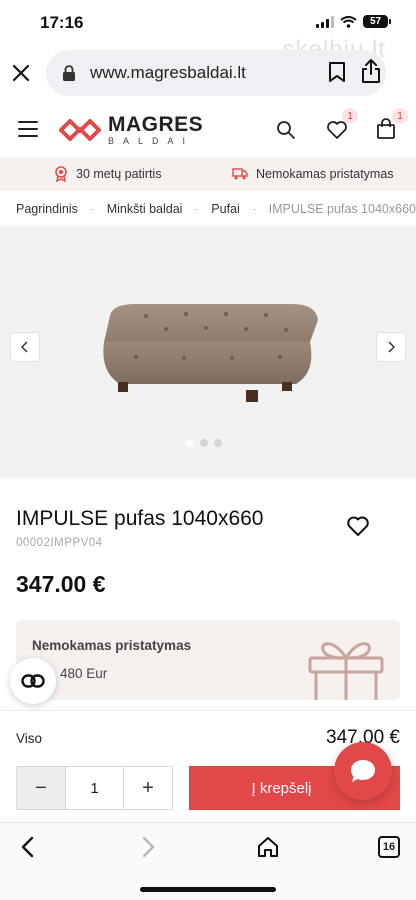  I want to click on product-price: 347.00 €, so click(61, 584).